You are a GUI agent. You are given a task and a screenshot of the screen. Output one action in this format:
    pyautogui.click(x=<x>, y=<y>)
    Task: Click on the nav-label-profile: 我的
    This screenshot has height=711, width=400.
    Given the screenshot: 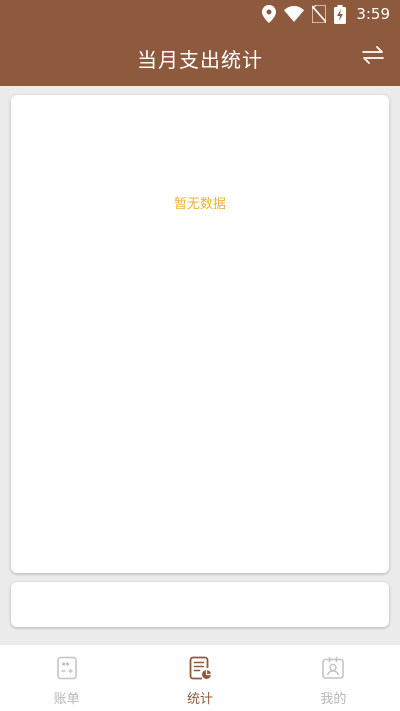 What is the action you would take?
    pyautogui.click(x=333, y=699)
    